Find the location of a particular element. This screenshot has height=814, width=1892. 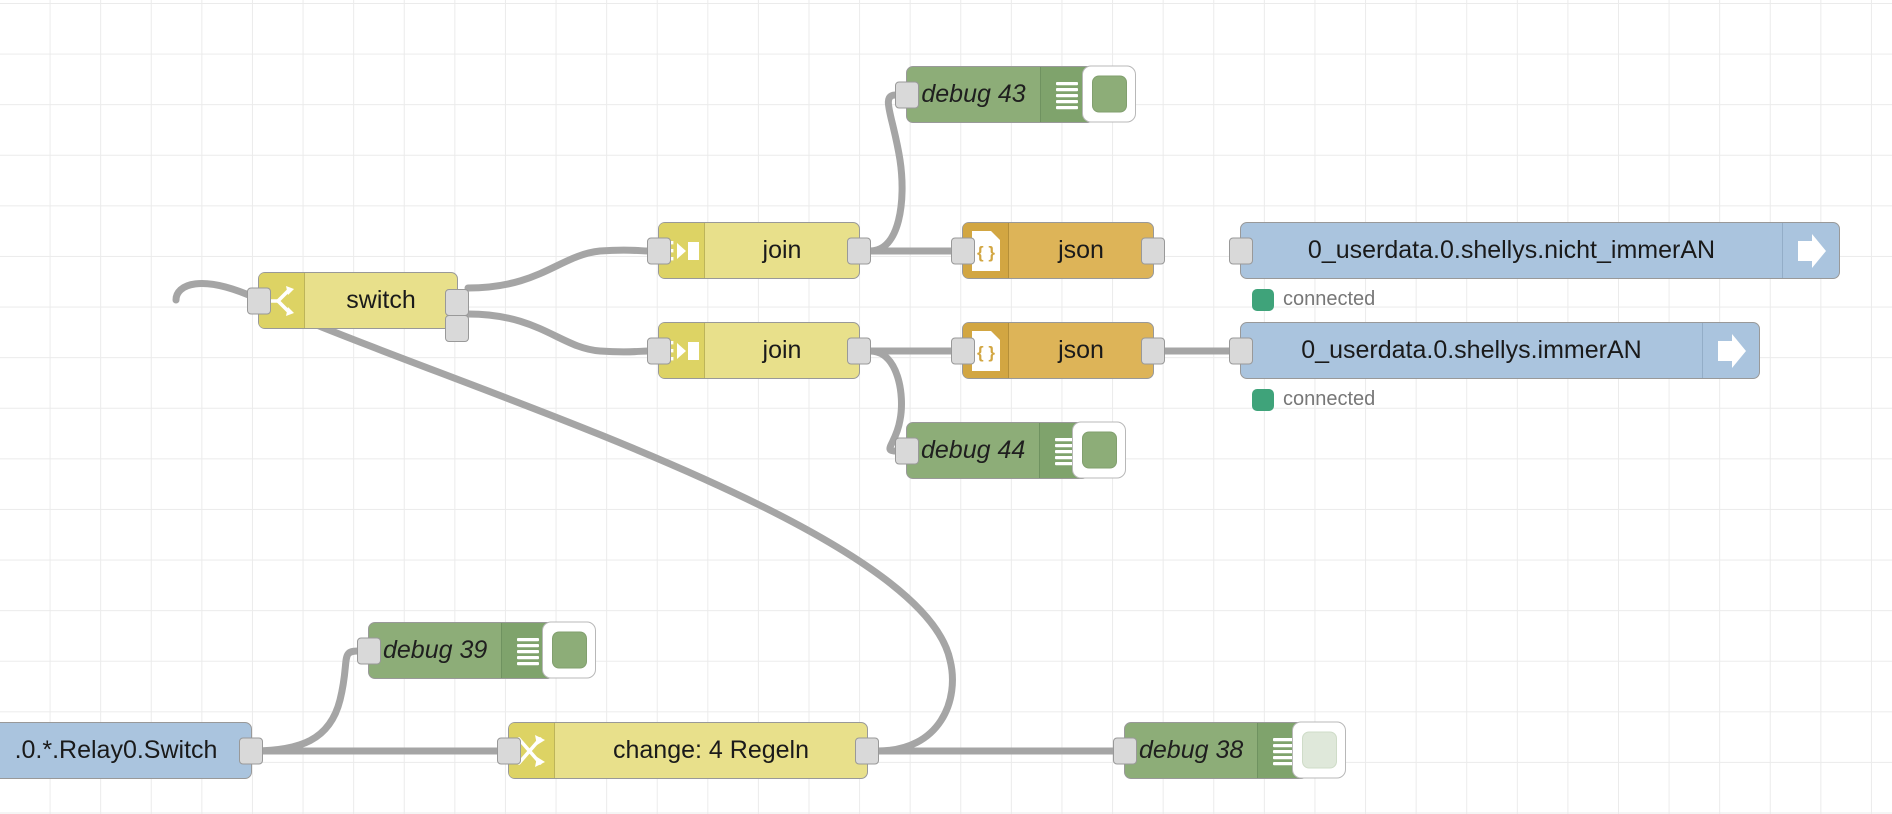

node-debug-44: debug 44 is located at coordinates (994, 450).